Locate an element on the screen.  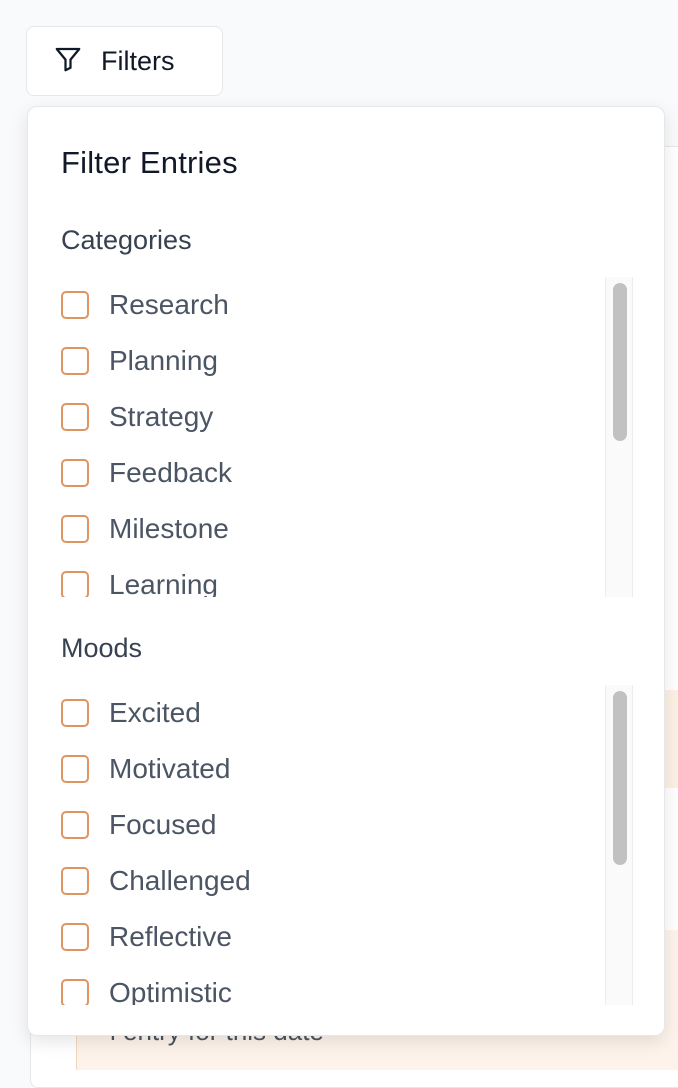
mood-option: Excited is located at coordinates (347, 713).